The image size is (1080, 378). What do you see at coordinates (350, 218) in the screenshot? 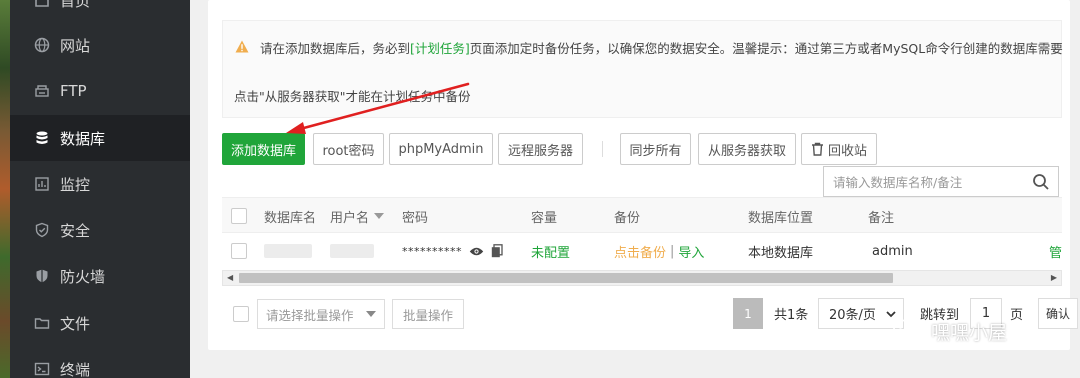
I see `column-header-user-label: 用户名` at bounding box center [350, 218].